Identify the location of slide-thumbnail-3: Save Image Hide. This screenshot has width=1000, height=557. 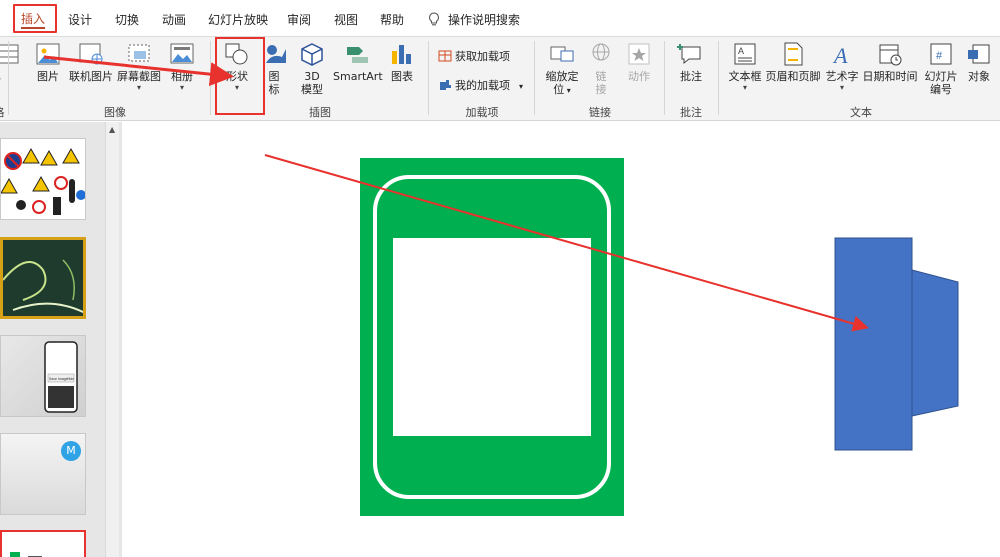
(43, 376).